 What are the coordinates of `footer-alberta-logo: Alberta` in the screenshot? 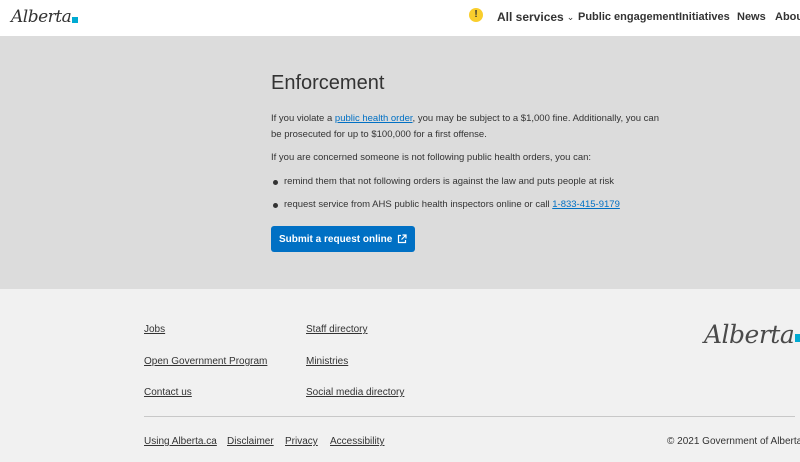 It's located at (752, 334).